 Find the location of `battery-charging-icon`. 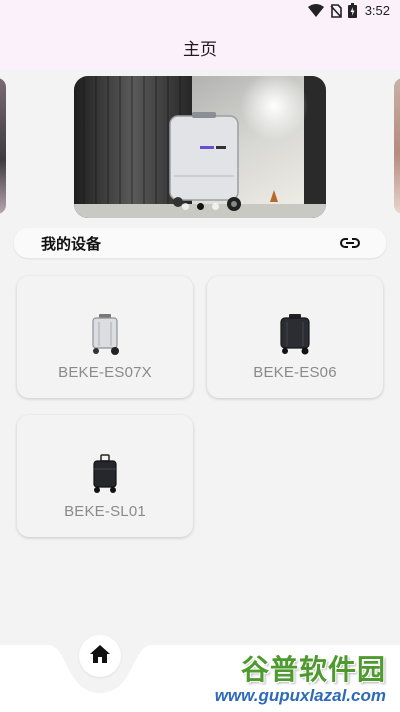

battery-charging-icon is located at coordinates (352, 10).